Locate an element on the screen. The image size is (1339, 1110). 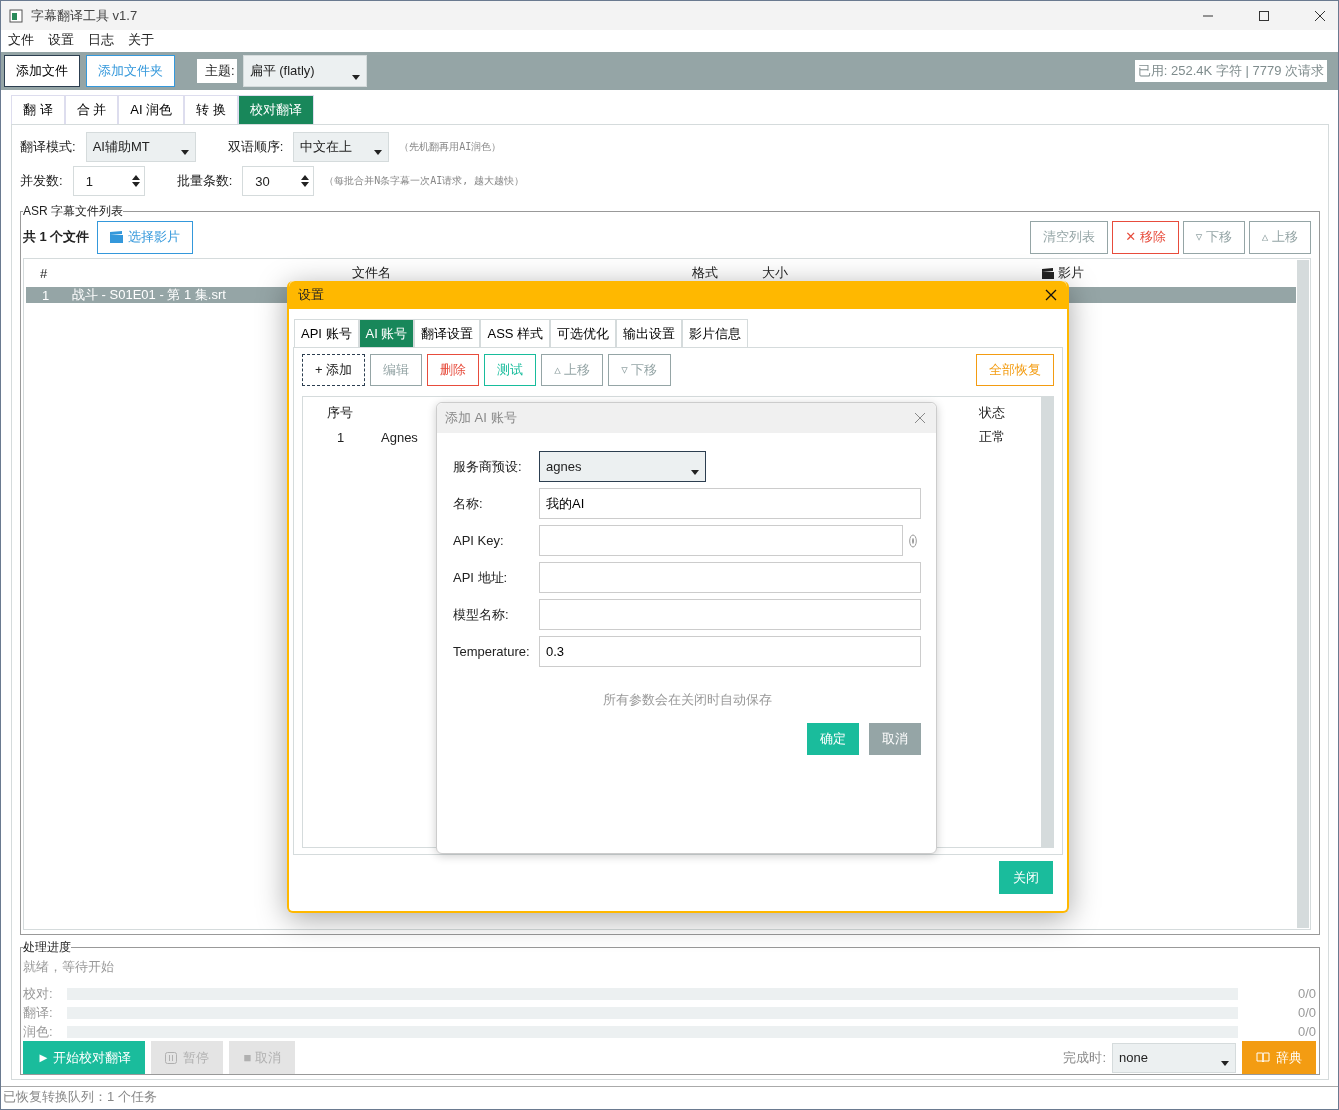
hint-text: （先机翻再用AI润色） is located at coordinates (450, 147).